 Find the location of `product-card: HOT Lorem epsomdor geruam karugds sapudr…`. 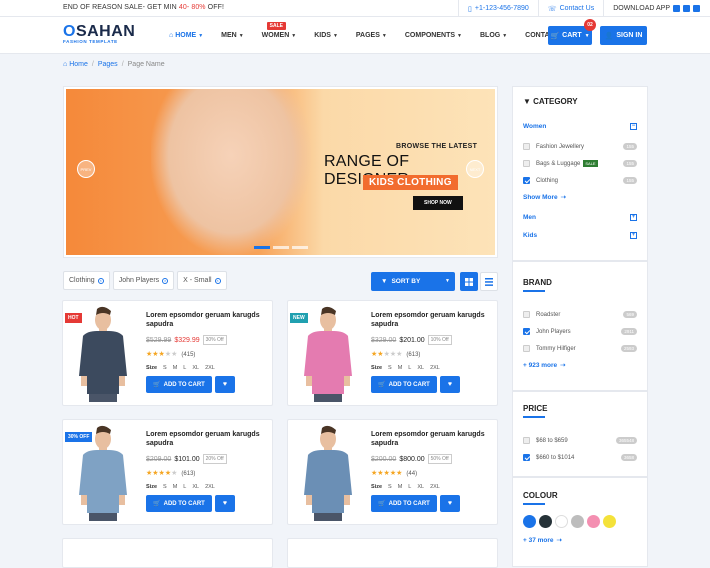

product-card: HOT Lorem epsomdor geruam karugds sapudr… is located at coordinates (167, 353).